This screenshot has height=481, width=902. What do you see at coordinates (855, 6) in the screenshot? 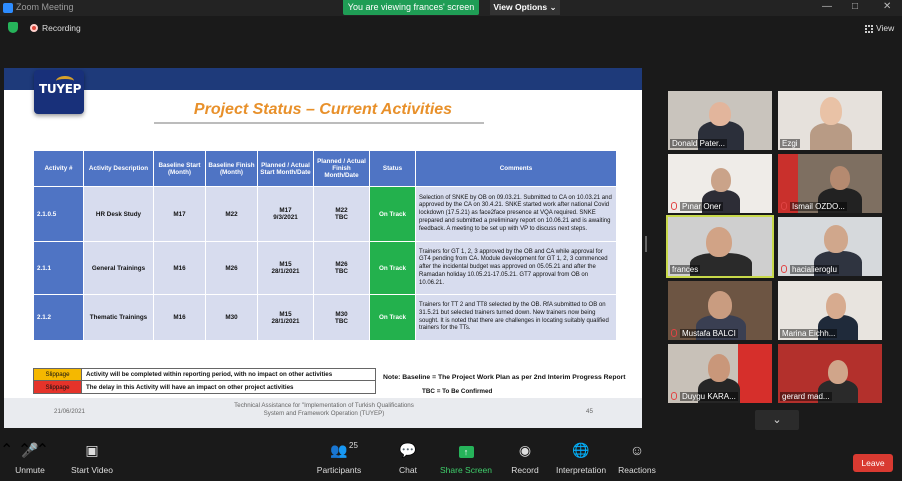
I see `maximize-icon: □` at bounding box center [855, 6].